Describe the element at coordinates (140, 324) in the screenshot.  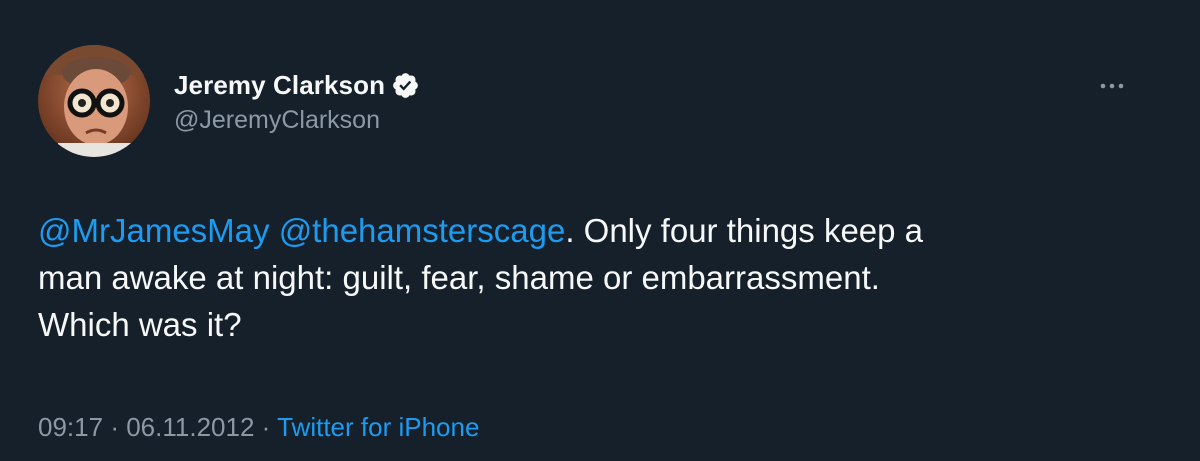
I see `tweet-text-line-3: Which was it?` at that location.